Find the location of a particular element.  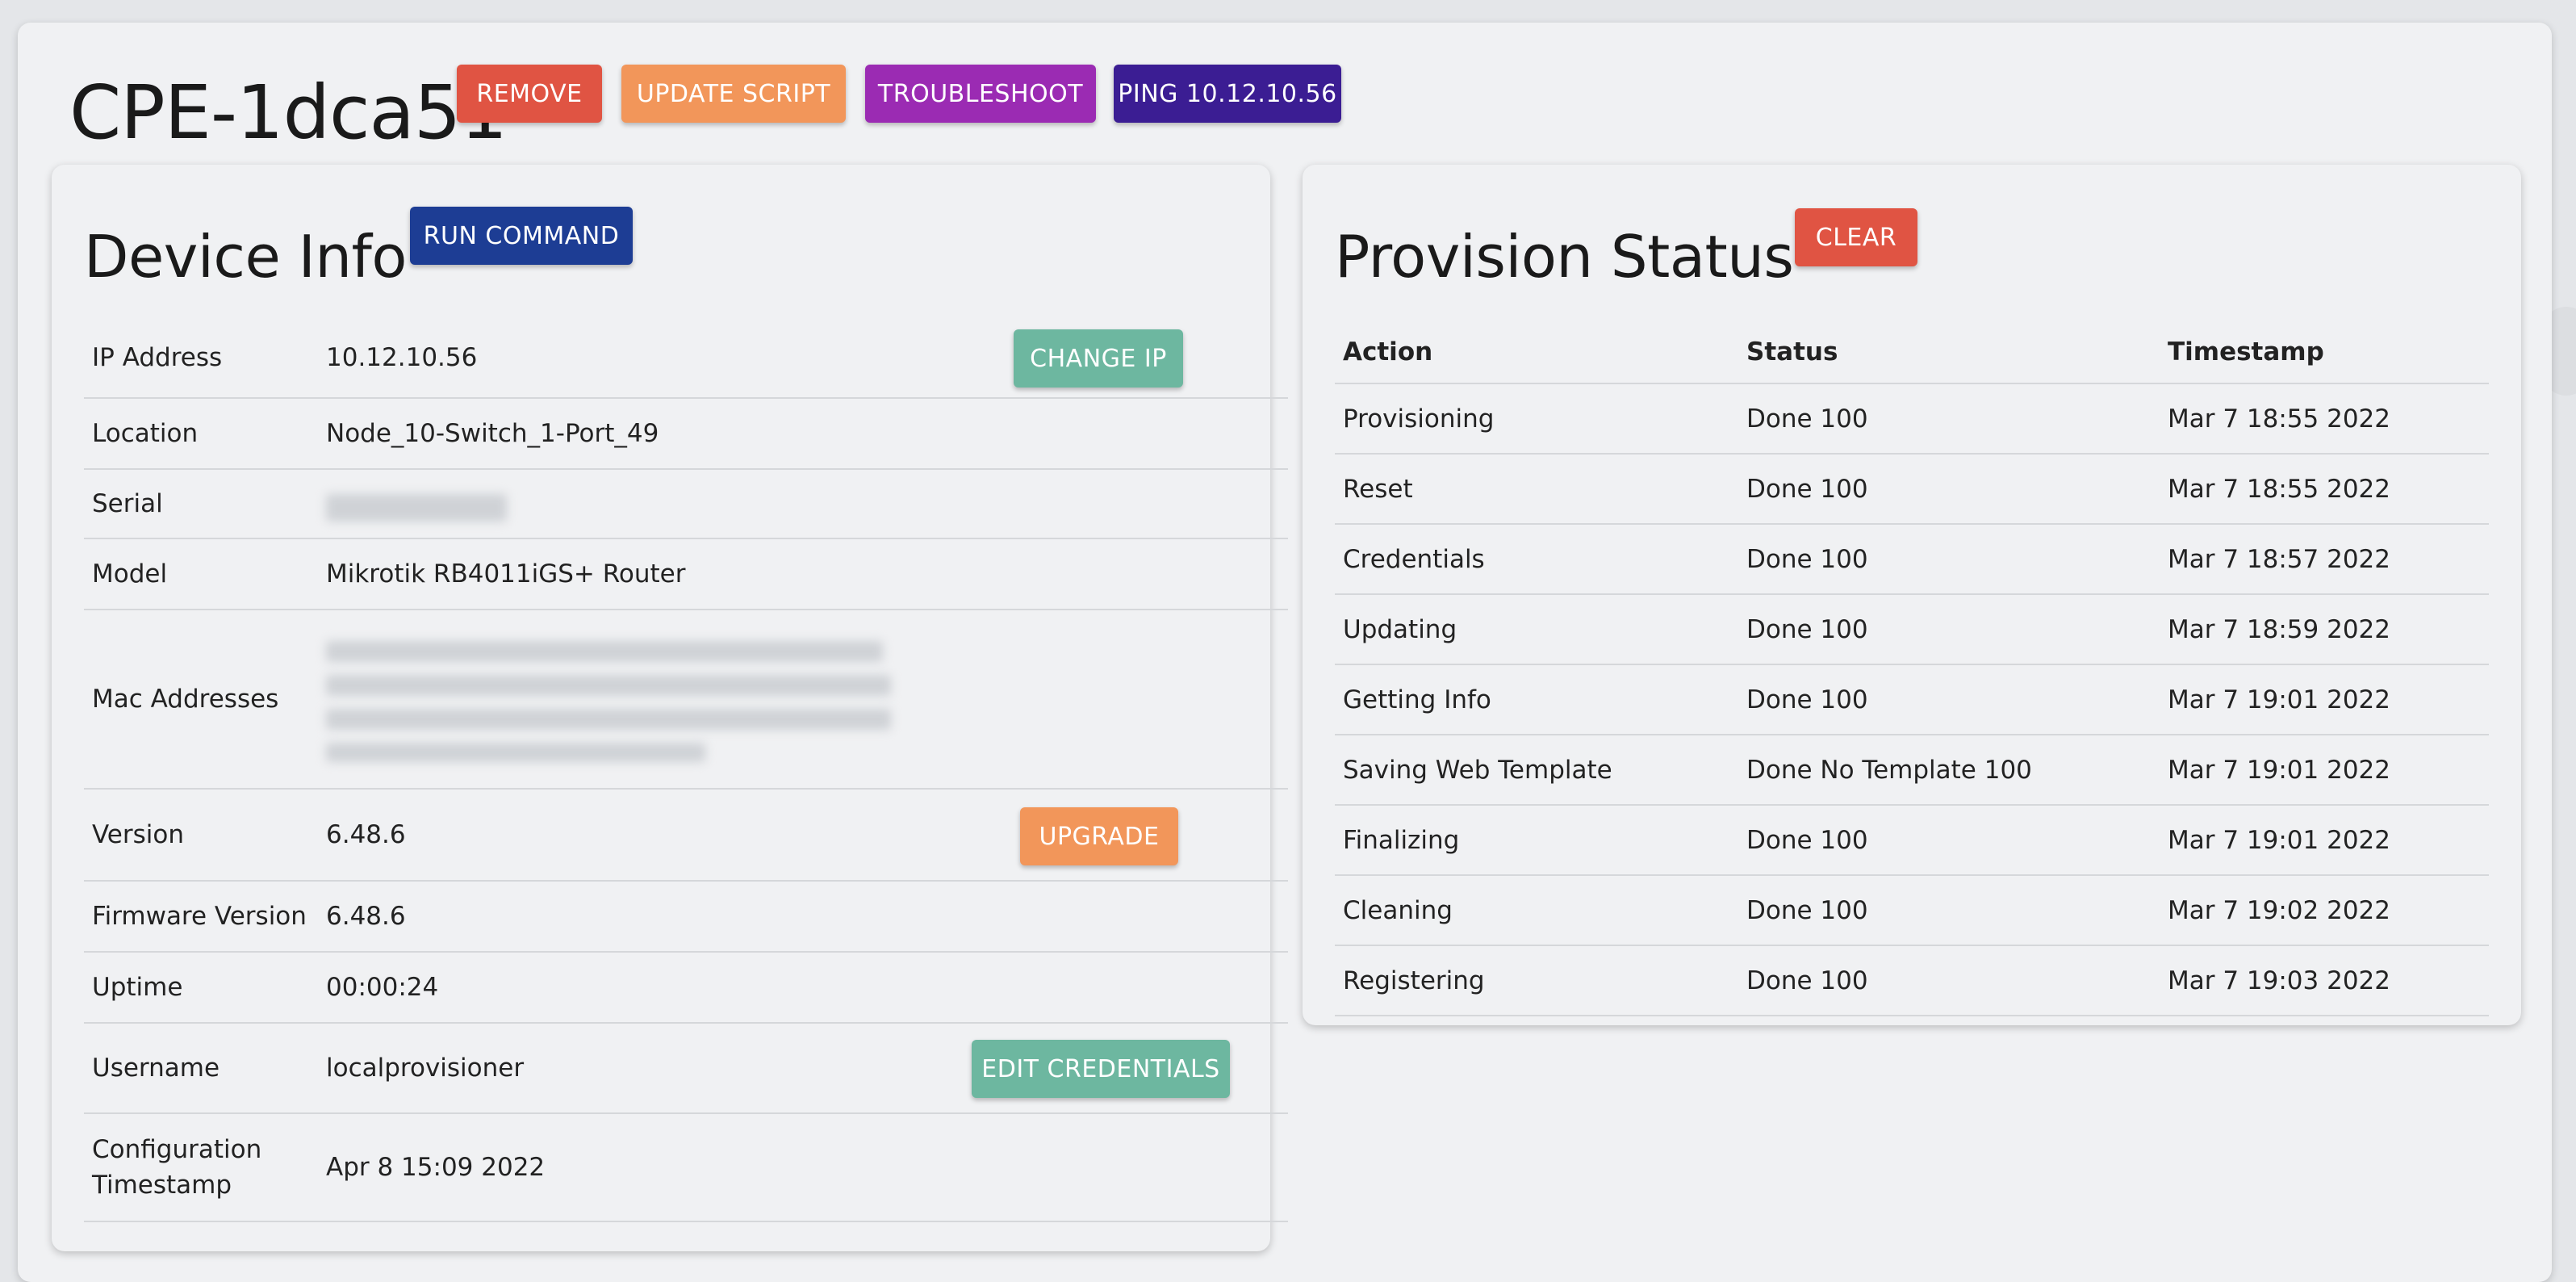

cell-timestamp: Mar 7 18:57 2022 is located at coordinates (2279, 559).